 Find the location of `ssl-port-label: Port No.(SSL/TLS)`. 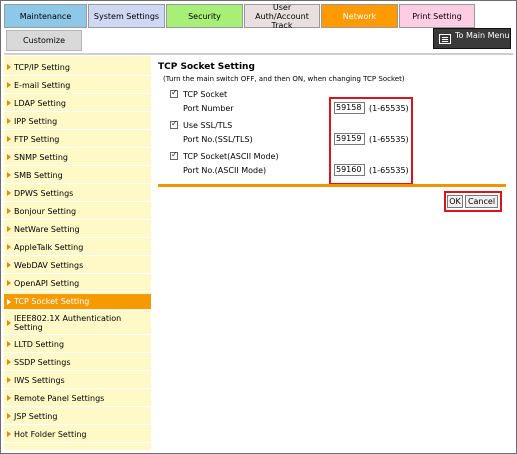

ssl-port-label: Port No.(SSL/TLS) is located at coordinates (218, 139).